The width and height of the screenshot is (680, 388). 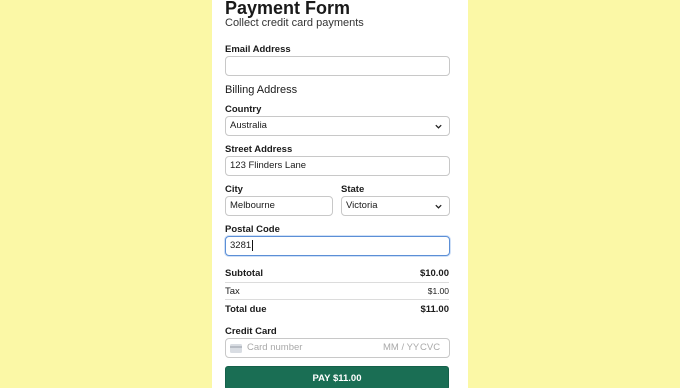 What do you see at coordinates (248, 125) in the screenshot?
I see `country-value: Australia` at bounding box center [248, 125].